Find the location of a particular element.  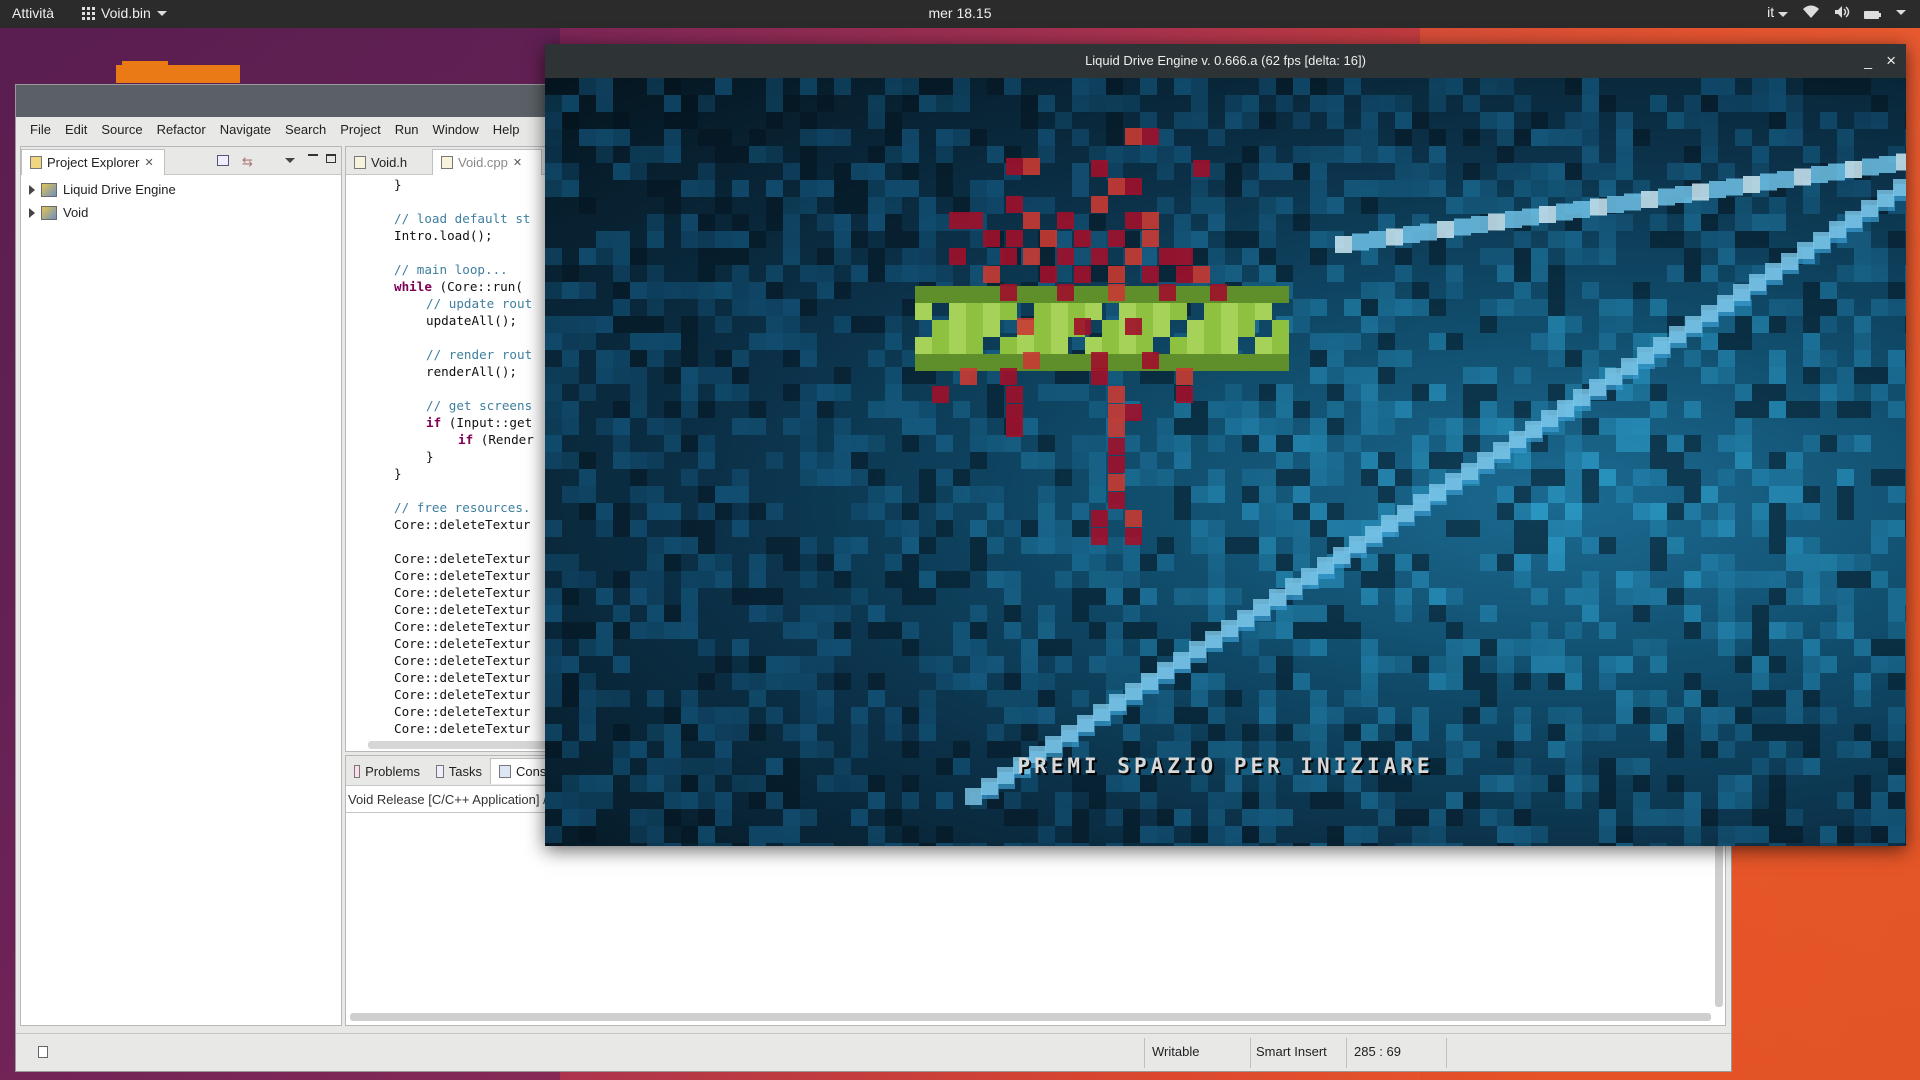

minimize-button: _ is located at coordinates (1868, 61).